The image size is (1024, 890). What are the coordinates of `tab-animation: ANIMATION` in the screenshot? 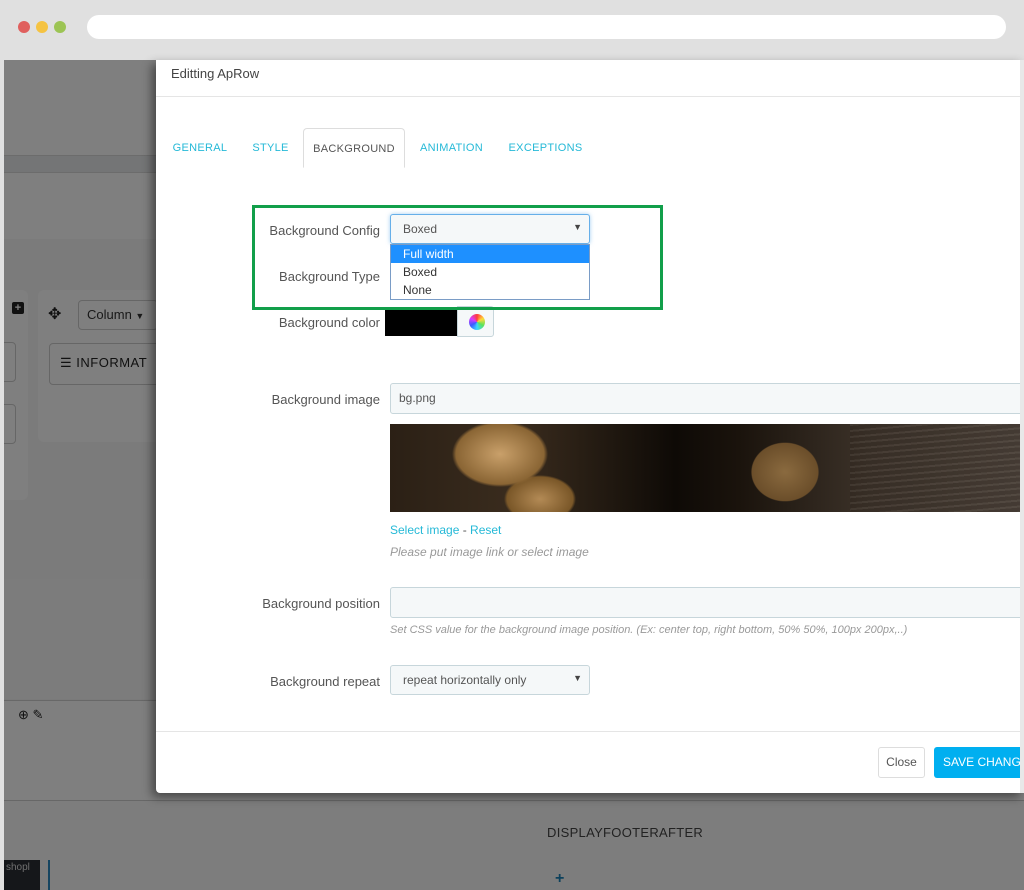 It's located at (451, 148).